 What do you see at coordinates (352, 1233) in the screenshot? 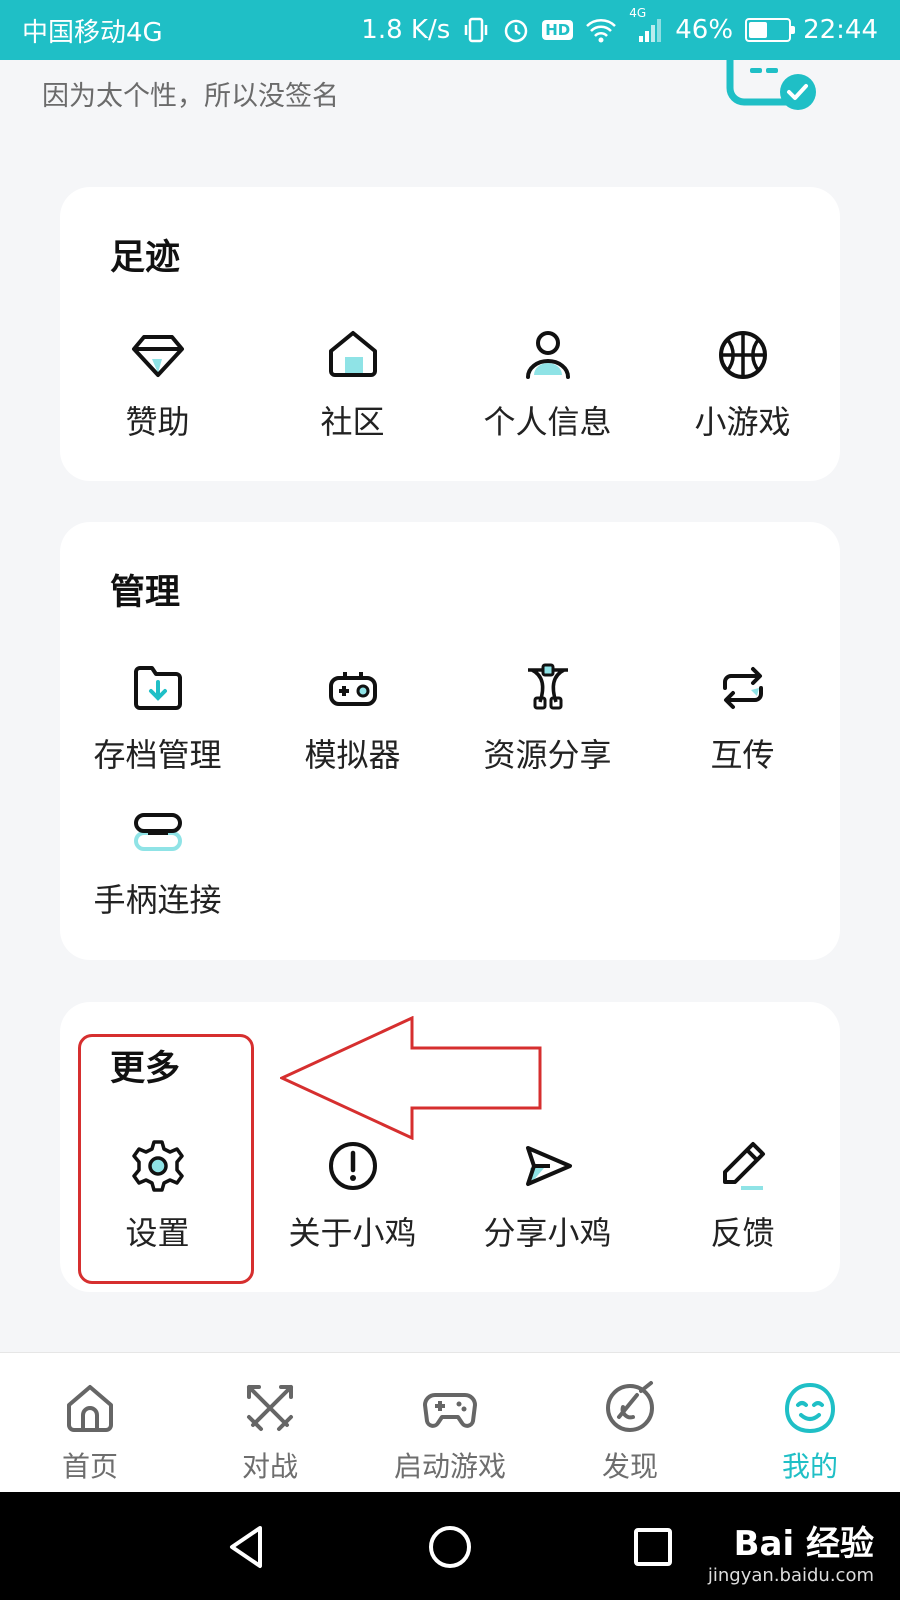
I see `more-item-label: 关于小鸡` at bounding box center [352, 1233].